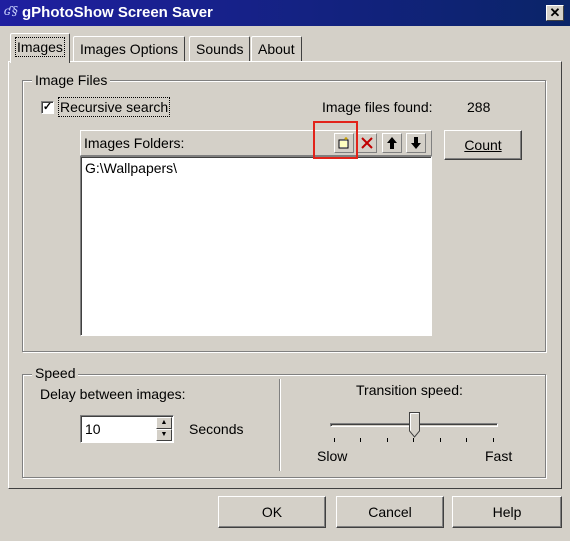 The height and width of the screenshot is (541, 570). What do you see at coordinates (409, 390) in the screenshot?
I see `transition-speed-label: Transition speed:` at bounding box center [409, 390].